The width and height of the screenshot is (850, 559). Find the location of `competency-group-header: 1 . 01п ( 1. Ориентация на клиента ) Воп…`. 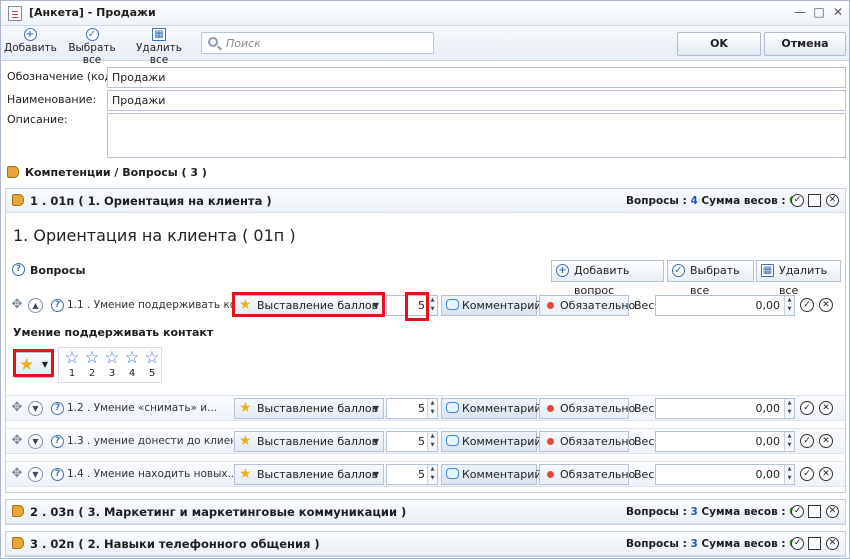

competency-group-header: 1 . 01п ( 1. Ориентация на клиента ) Воп… is located at coordinates (425, 201).